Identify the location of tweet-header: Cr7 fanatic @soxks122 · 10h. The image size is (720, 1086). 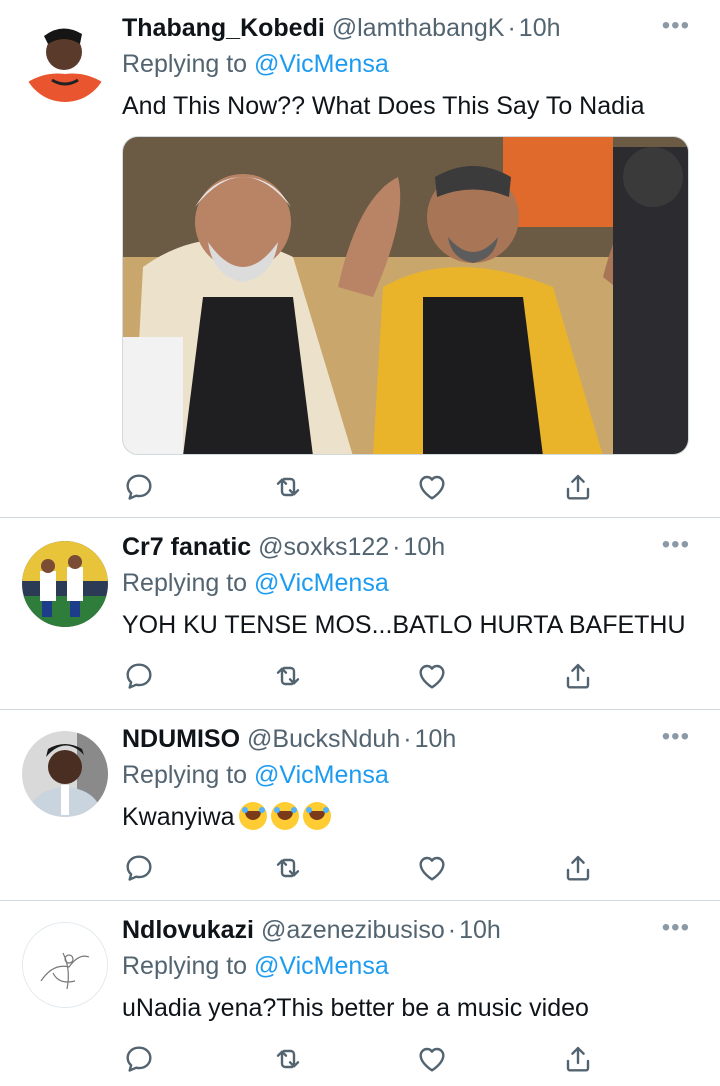
(283, 547).